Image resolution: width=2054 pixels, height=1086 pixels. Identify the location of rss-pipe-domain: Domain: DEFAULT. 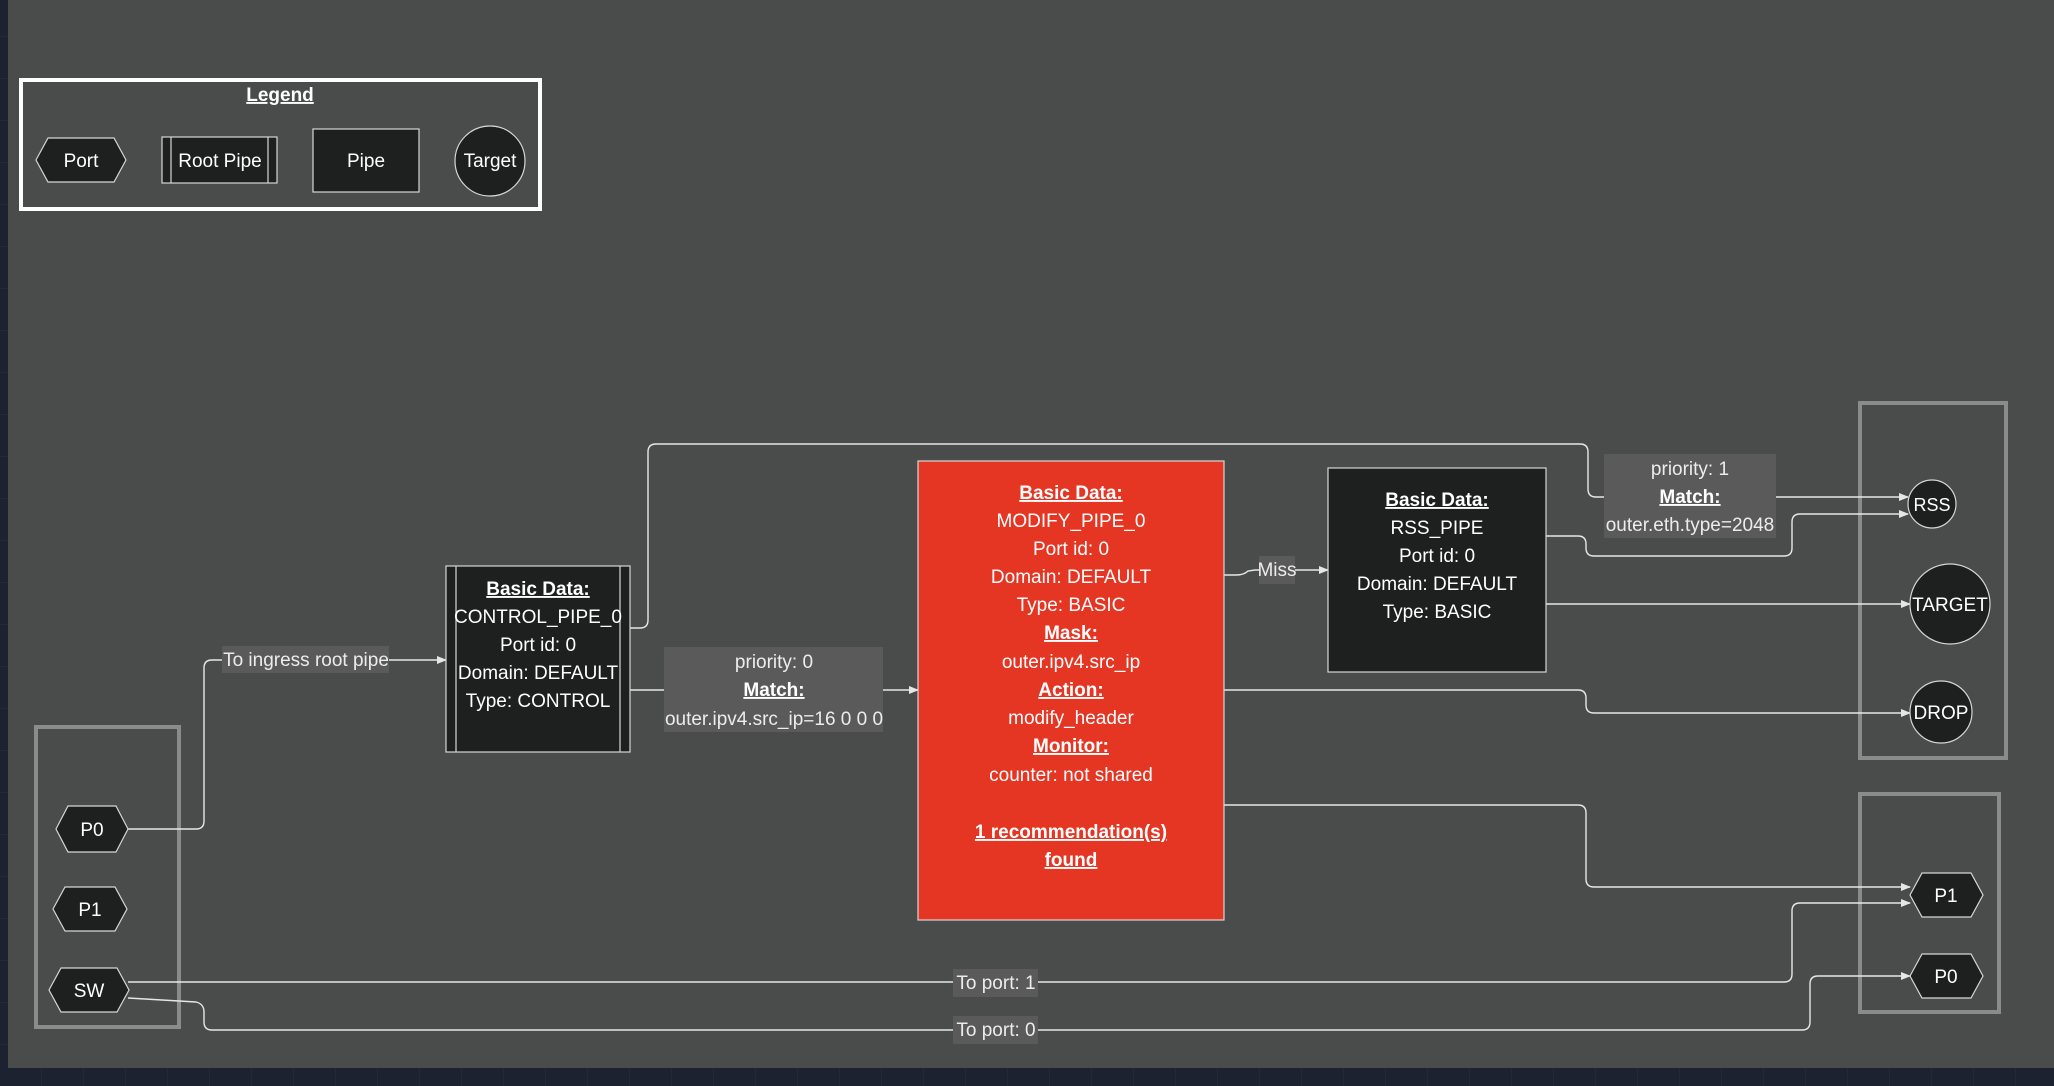
(1437, 584).